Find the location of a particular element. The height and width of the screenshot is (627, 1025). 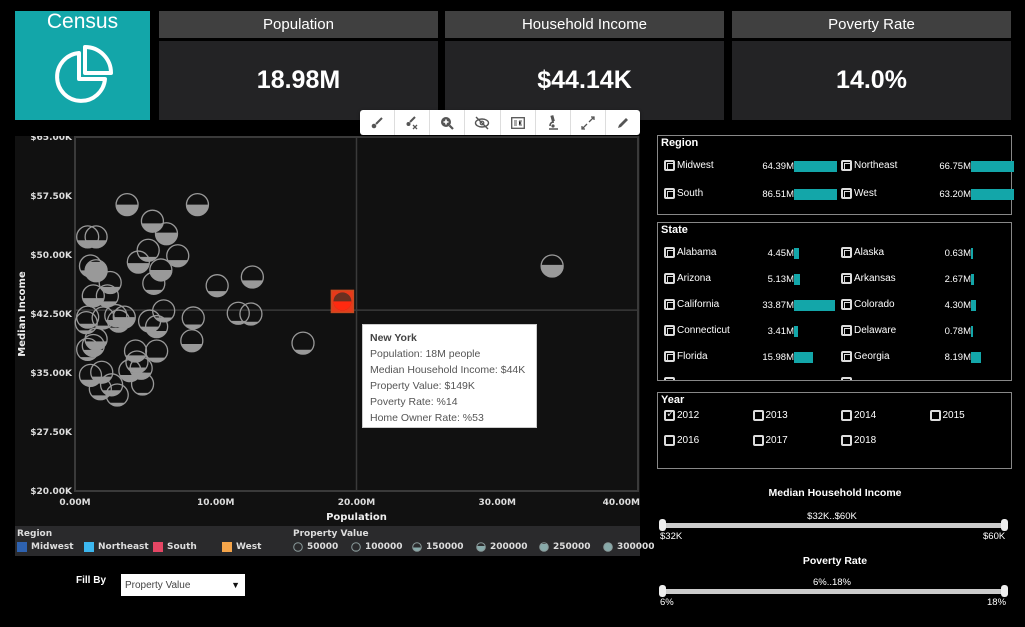

edit-button is located at coordinates (623, 122).